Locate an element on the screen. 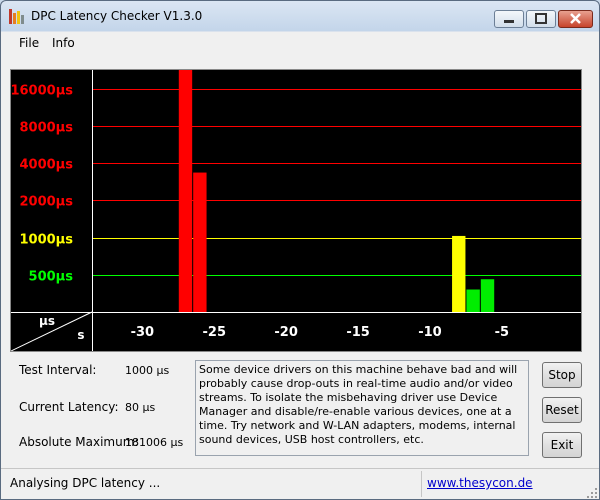  absolute-maximum-label: Absolute Maximum: is located at coordinates (79, 442).